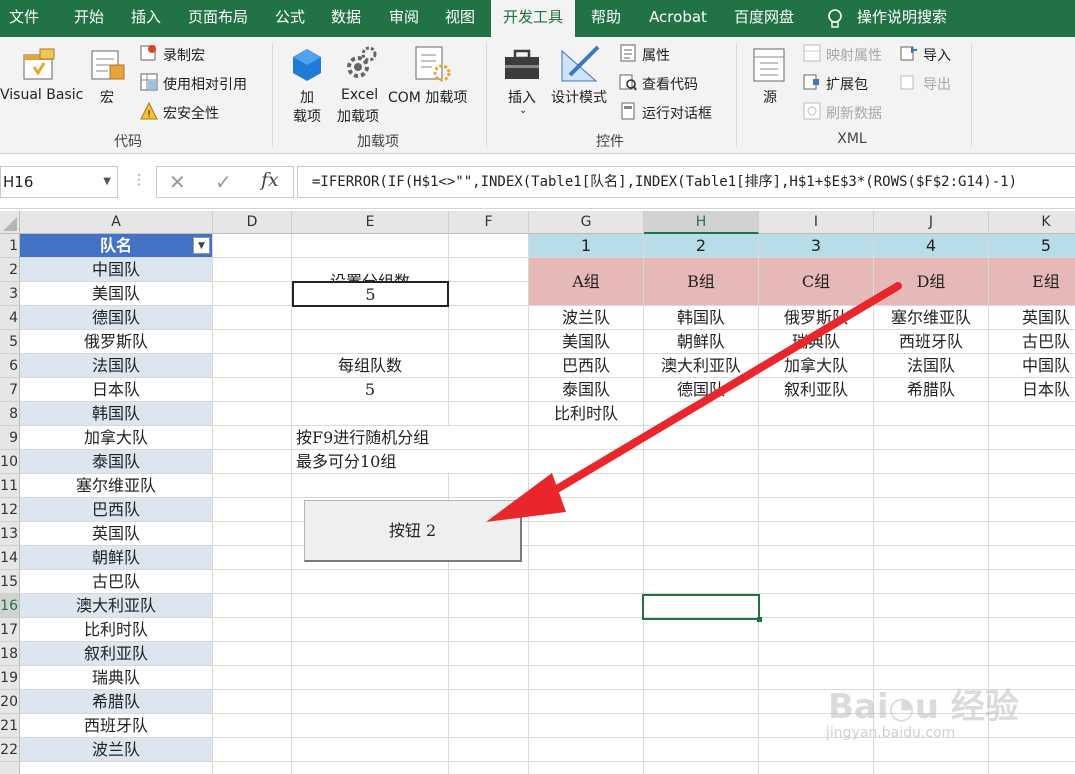 The width and height of the screenshot is (1075, 774). What do you see at coordinates (18, 182) in the screenshot?
I see `name-box-value: H16` at bounding box center [18, 182].